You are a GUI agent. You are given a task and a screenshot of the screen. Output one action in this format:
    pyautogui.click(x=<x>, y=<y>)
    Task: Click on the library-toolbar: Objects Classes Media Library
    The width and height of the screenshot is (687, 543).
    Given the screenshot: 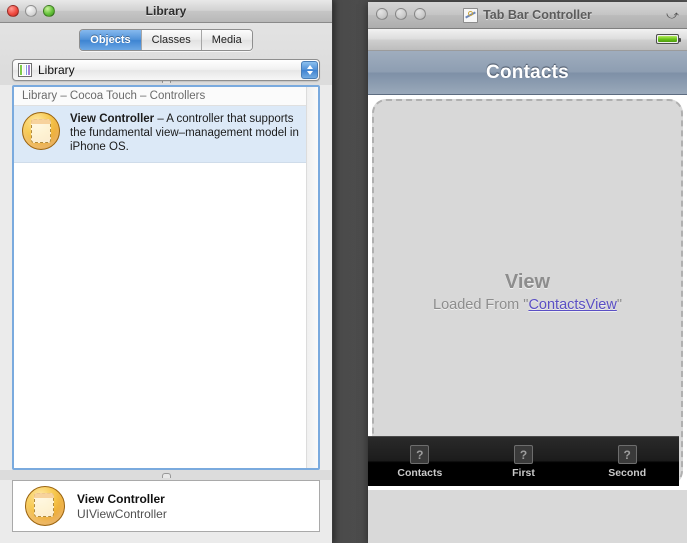 What is the action you would take?
    pyautogui.click(x=166, y=52)
    